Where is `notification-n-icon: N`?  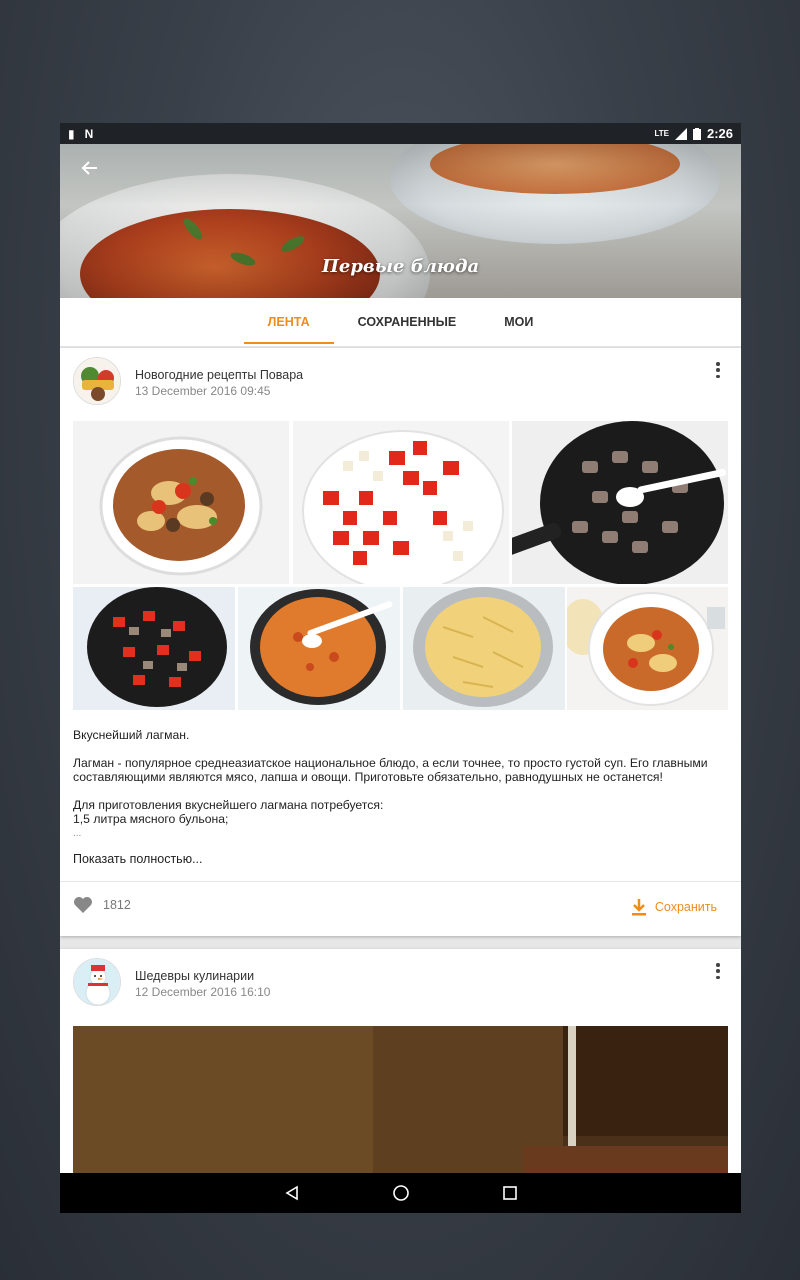 notification-n-icon: N is located at coordinates (89, 133).